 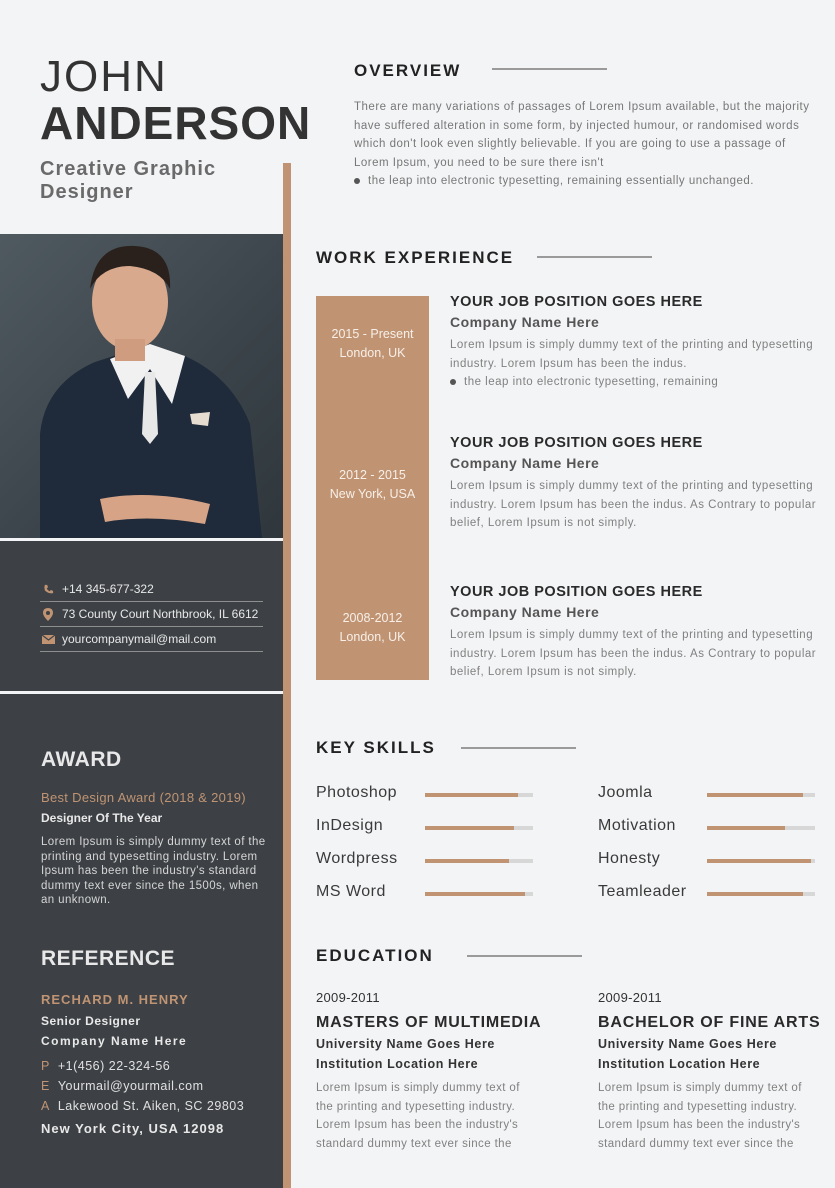 I want to click on reference-address-text: Lakewood St. Aiken, SC 29803, so click(x=151, y=1106).